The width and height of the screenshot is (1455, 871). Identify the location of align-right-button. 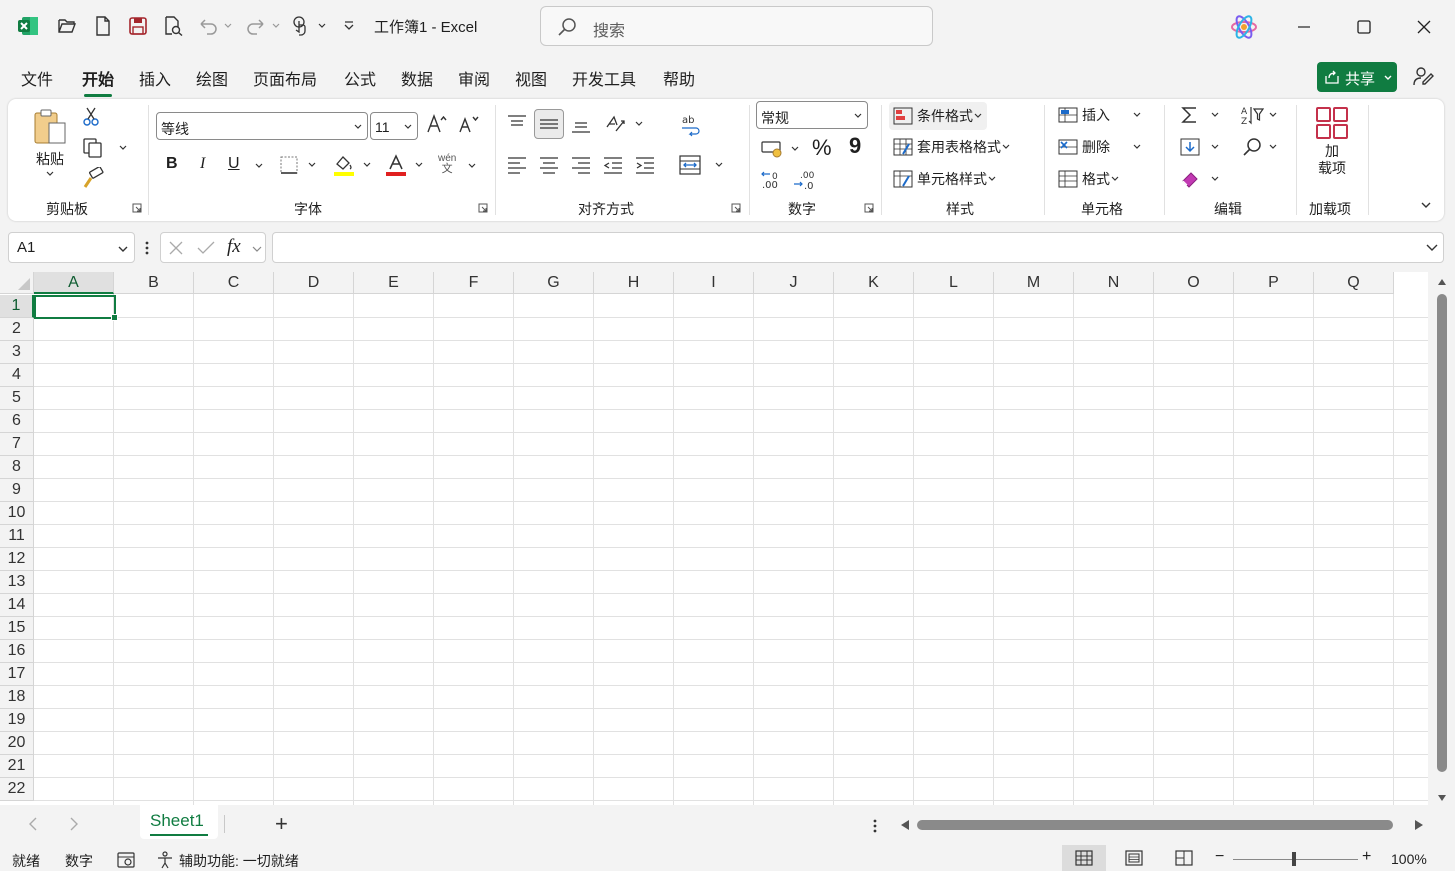
(581, 165).